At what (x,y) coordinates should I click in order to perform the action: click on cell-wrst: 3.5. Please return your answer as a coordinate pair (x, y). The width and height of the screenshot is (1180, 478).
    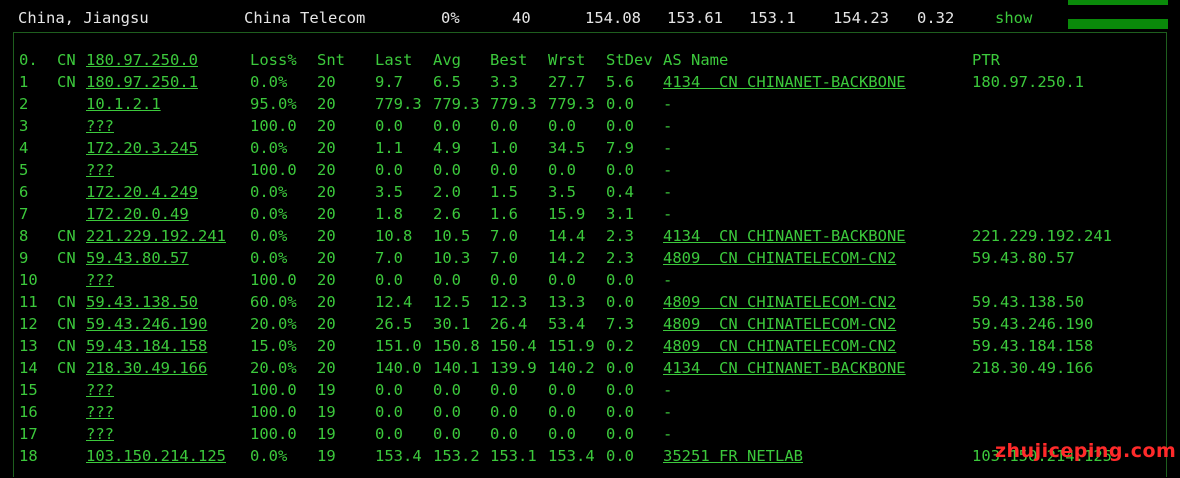
    Looking at the image, I should click on (562, 192).